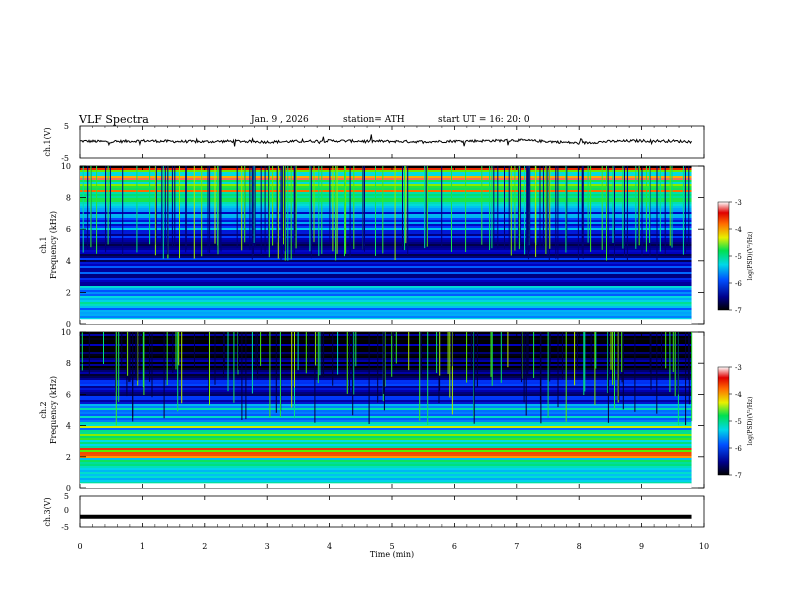 This screenshot has height=612, width=792. What do you see at coordinates (738, 284) in the screenshot?
I see `colorbar-tick-label: -6` at bounding box center [738, 284].